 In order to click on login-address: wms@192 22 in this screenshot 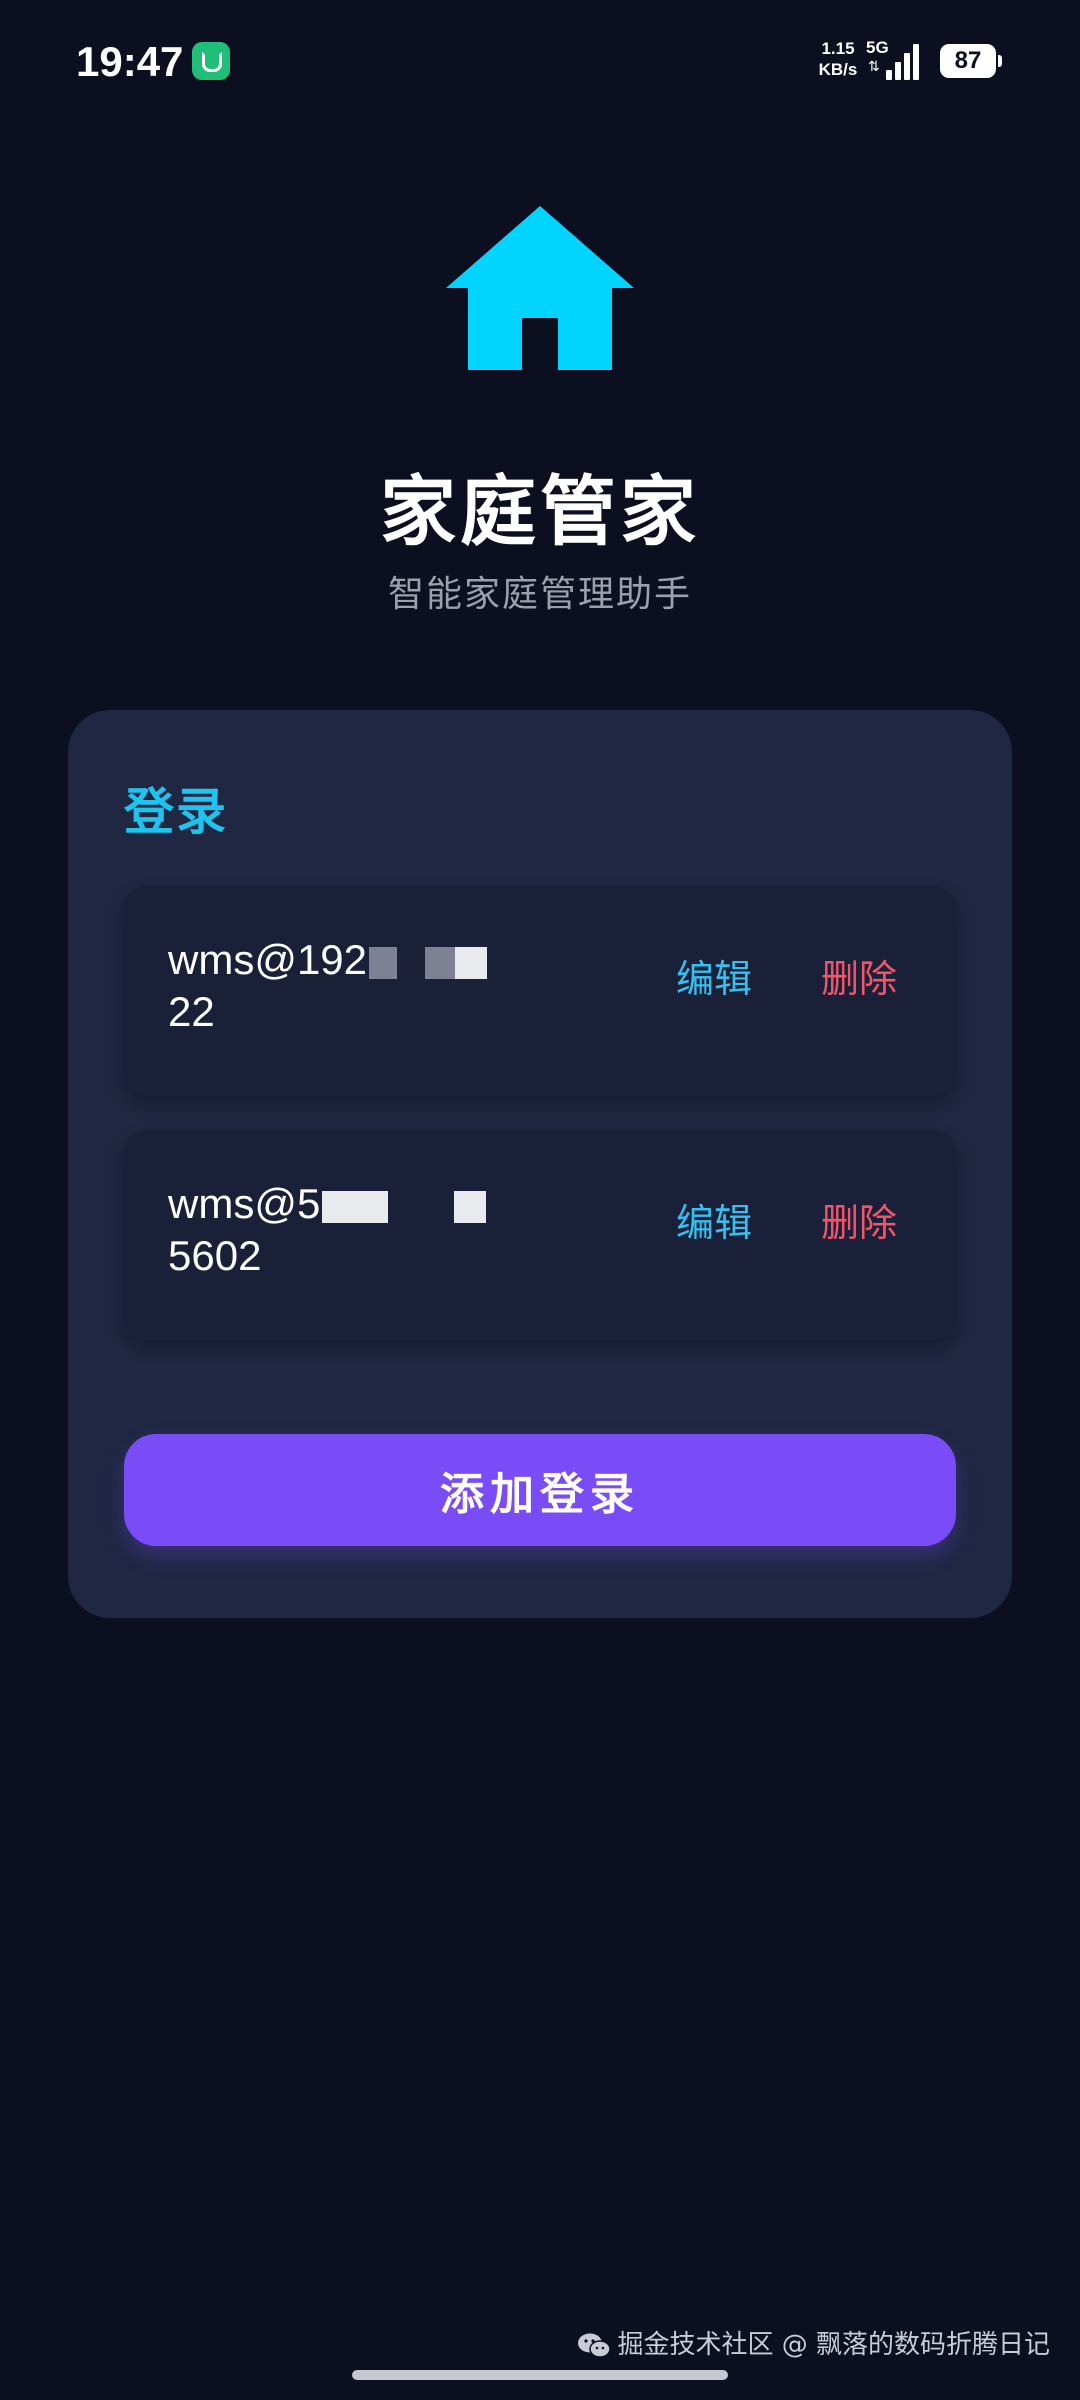, I will do `click(408, 986)`.